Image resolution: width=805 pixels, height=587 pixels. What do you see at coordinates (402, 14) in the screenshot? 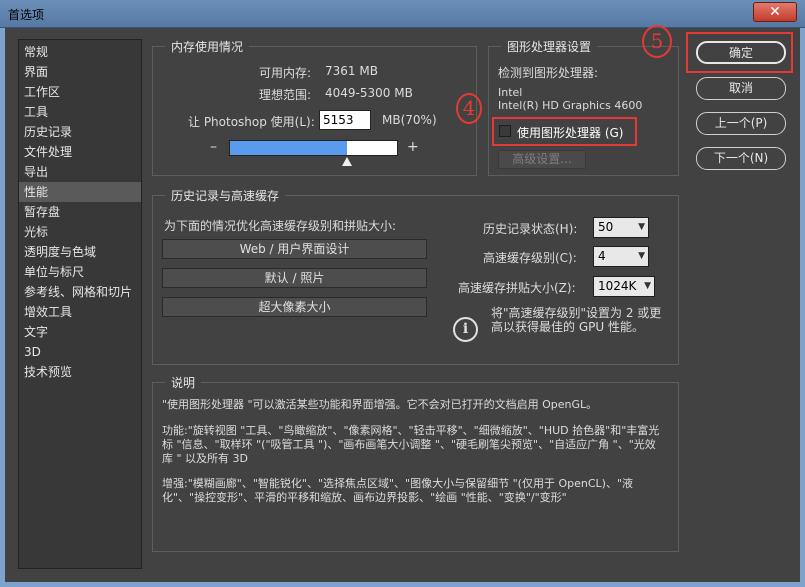
I see `title-bar: 首选项 ✕` at bounding box center [402, 14].